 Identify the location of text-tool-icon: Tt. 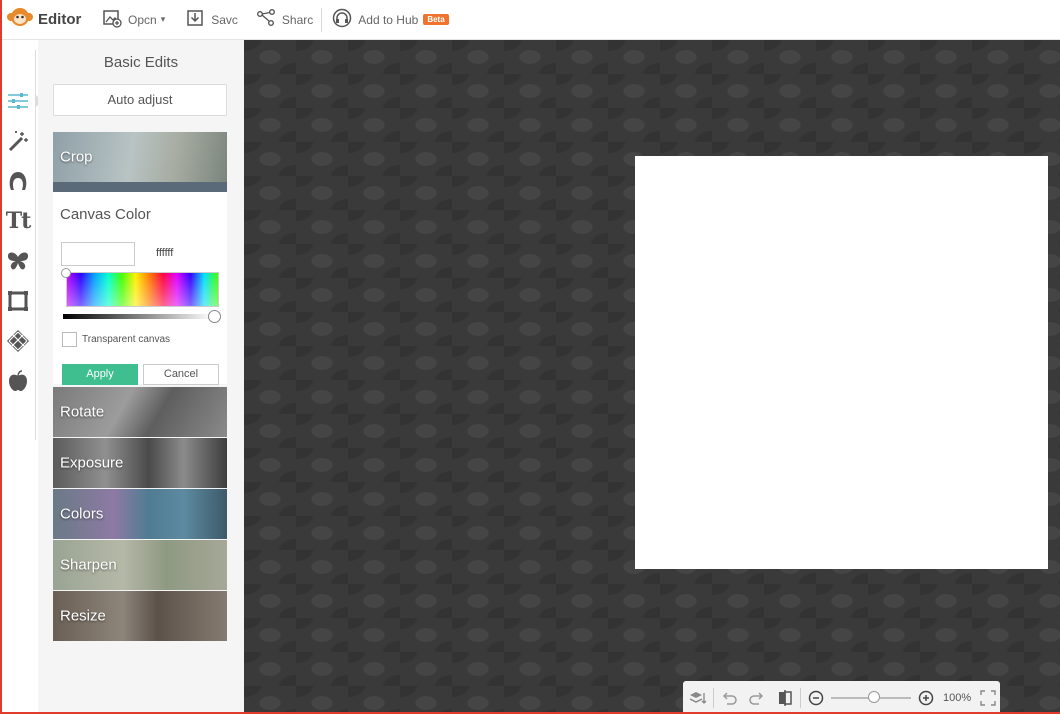
(18, 221).